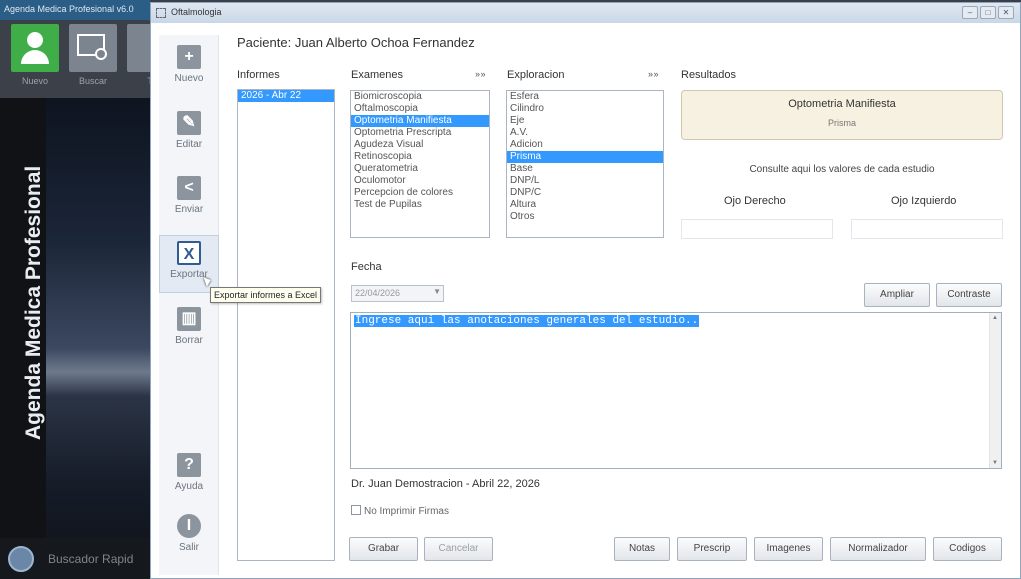 The image size is (1021, 579). Describe the element at coordinates (189, 144) in the screenshot. I see `editar-label: Editar` at that location.